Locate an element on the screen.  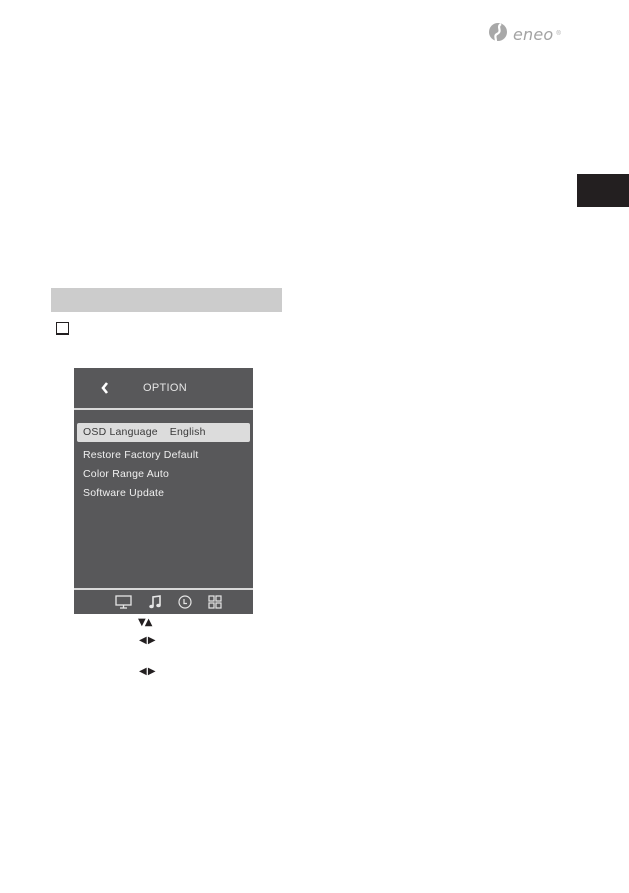
osd-header: OPTION is located at coordinates (163, 388).